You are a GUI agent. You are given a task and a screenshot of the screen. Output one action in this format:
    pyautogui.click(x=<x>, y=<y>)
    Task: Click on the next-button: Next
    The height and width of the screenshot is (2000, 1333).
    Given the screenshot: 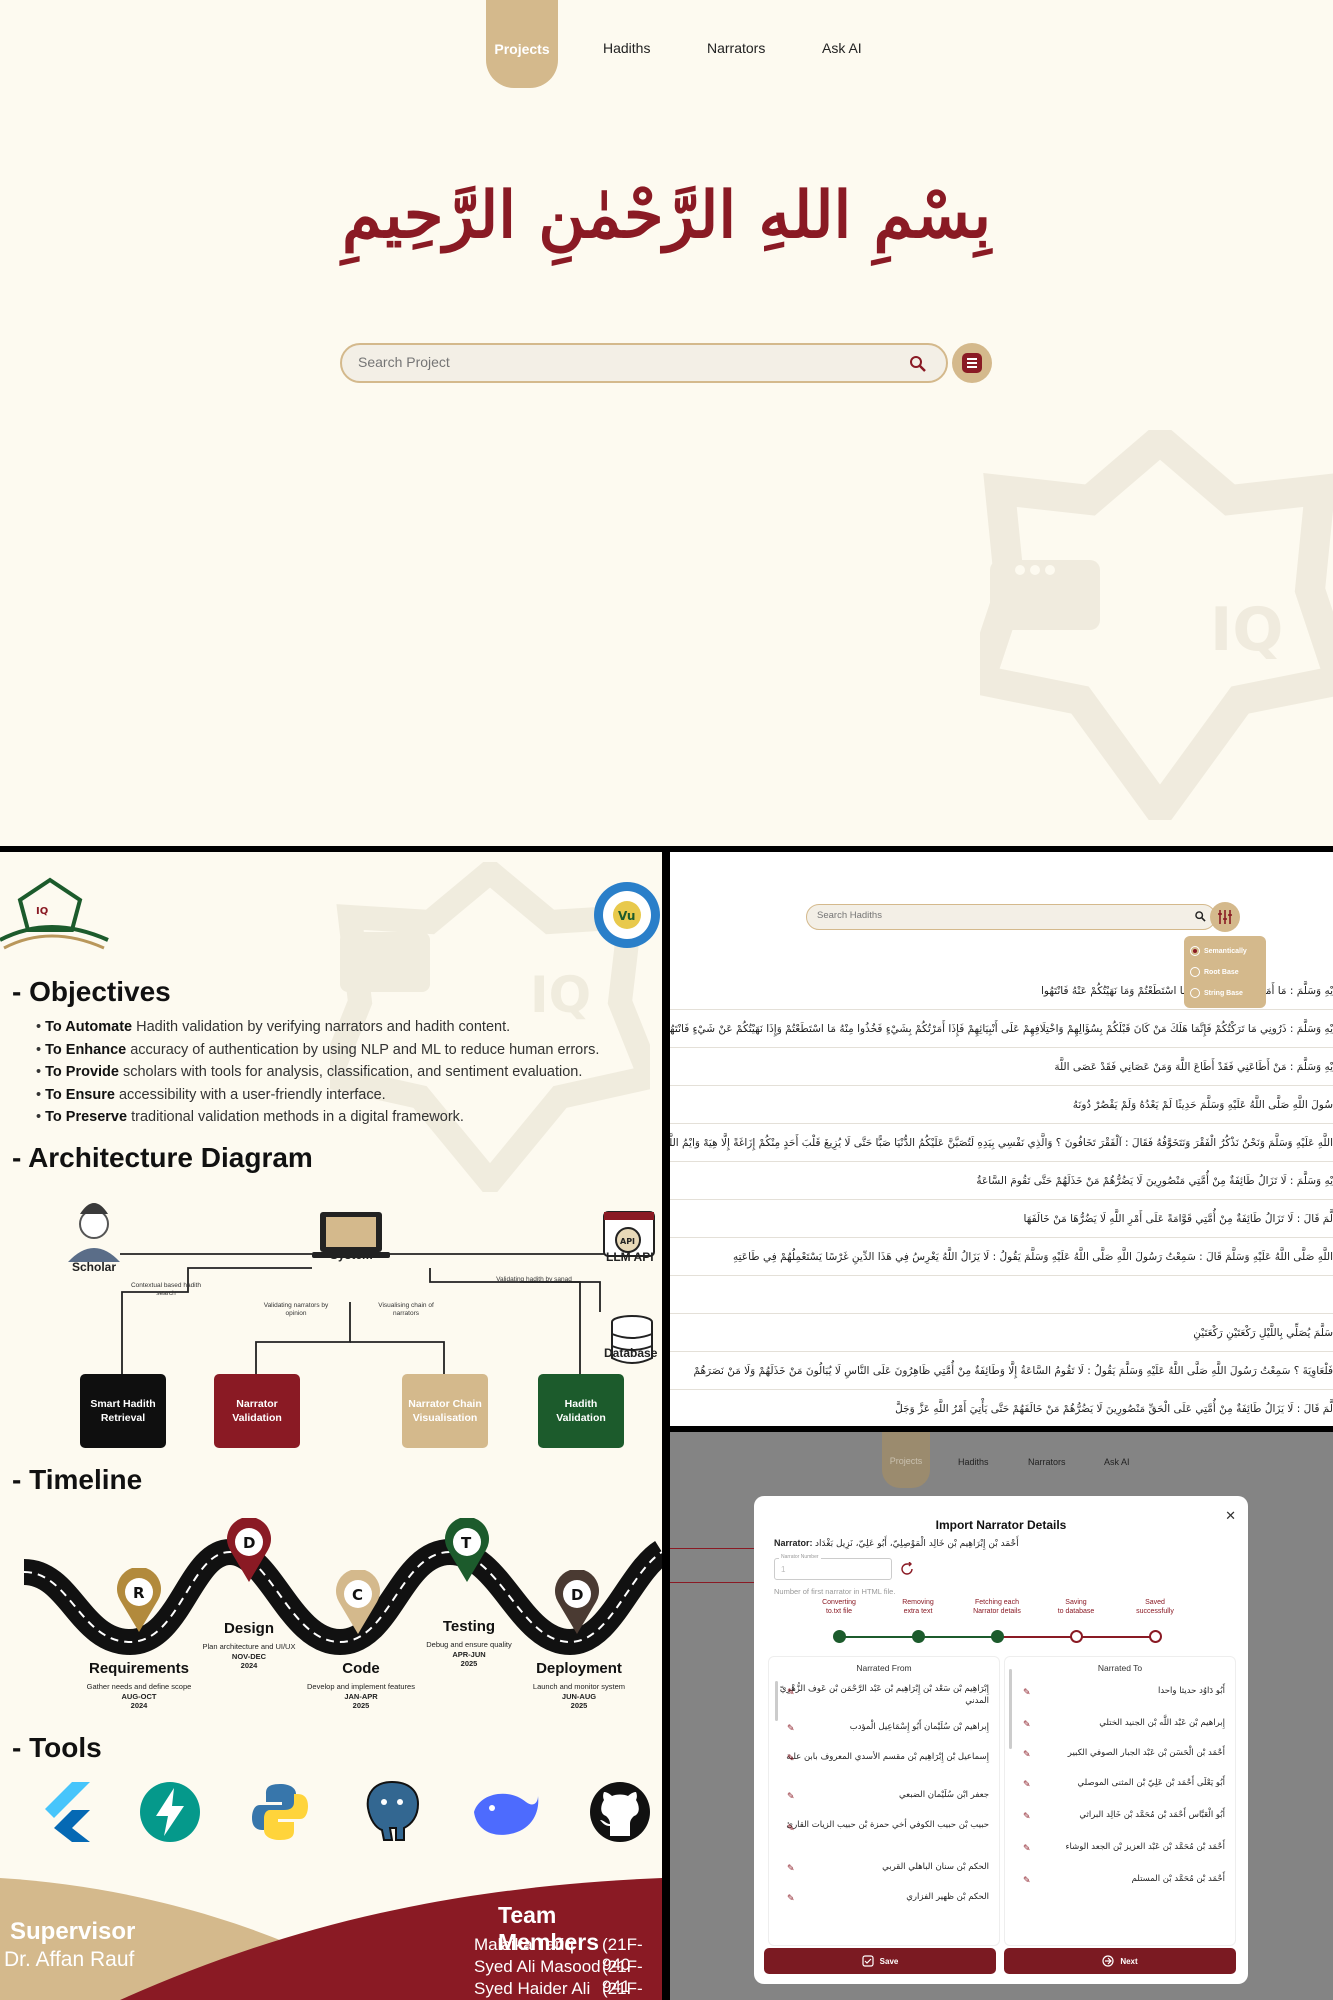 What is the action you would take?
    pyautogui.click(x=1120, y=1961)
    